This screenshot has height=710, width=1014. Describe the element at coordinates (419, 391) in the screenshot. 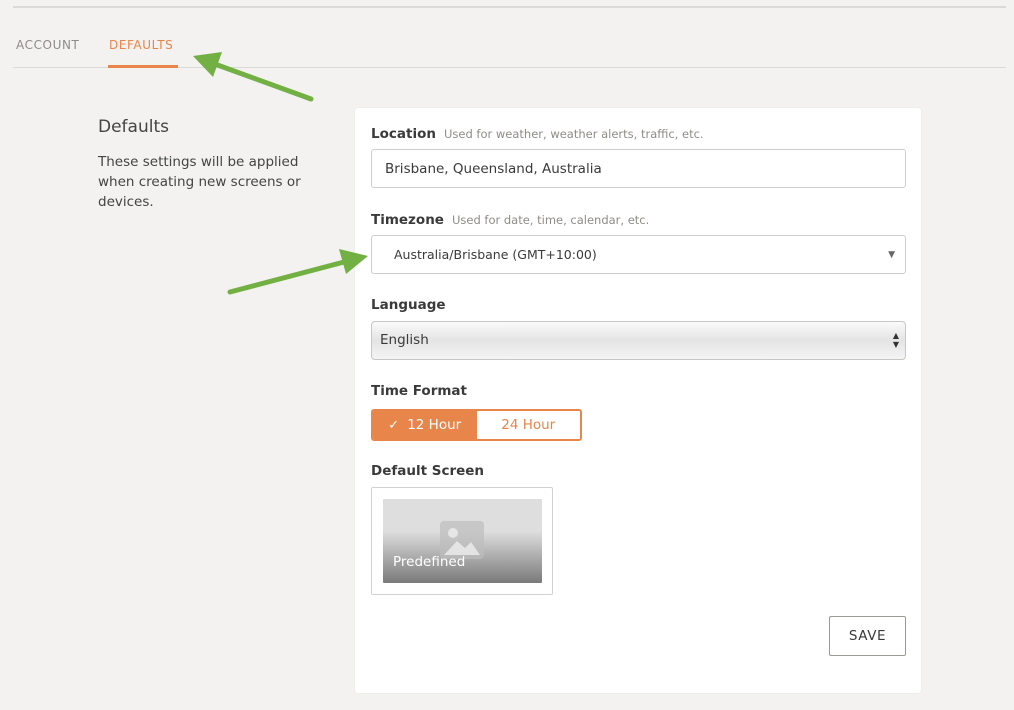

I see `time-format-label: Time Format` at that location.